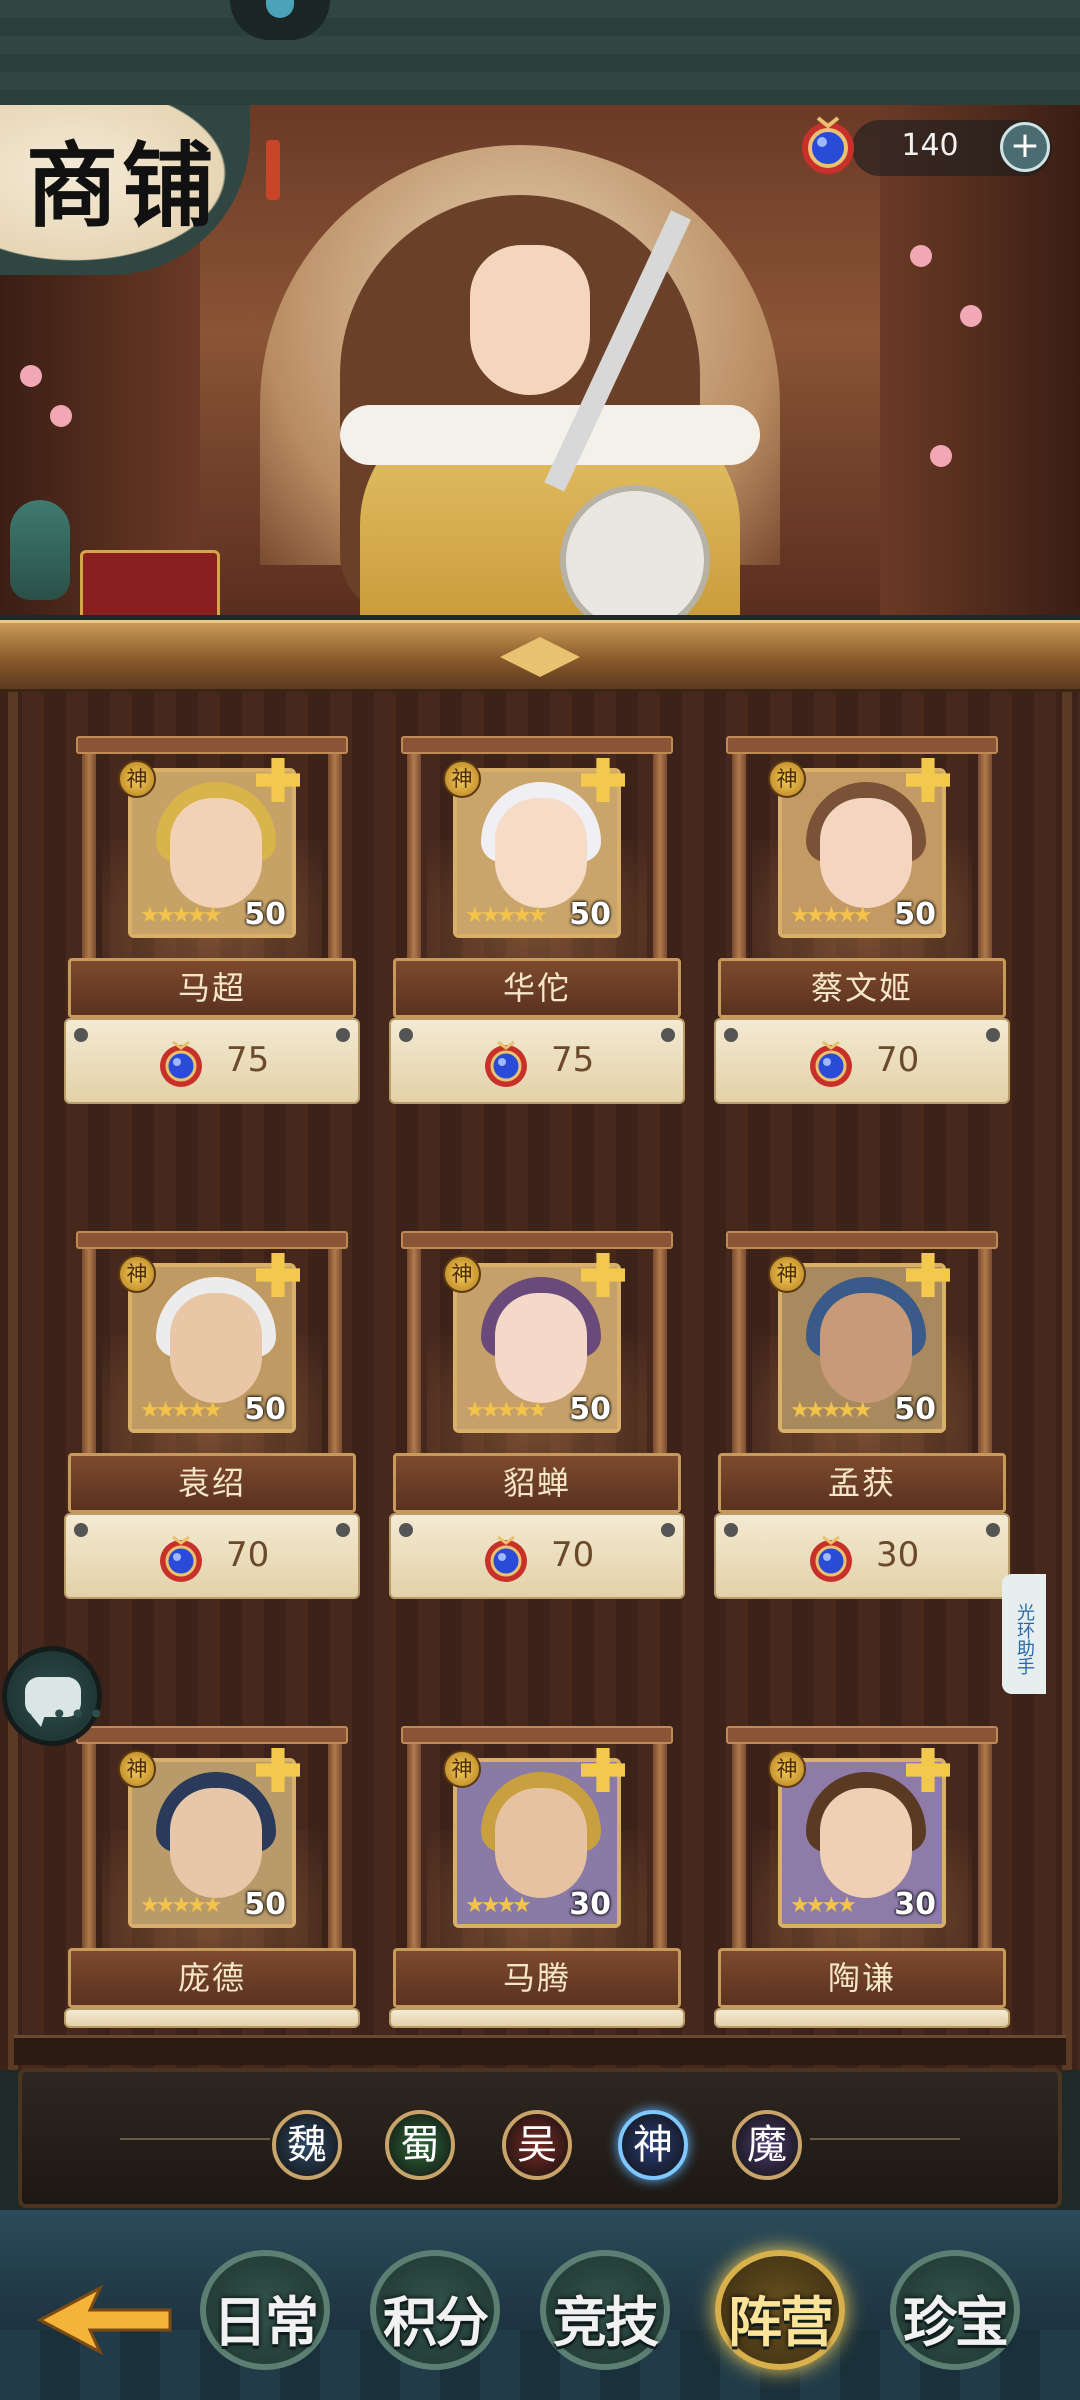 This screenshot has width=1080, height=2400. Describe the element at coordinates (540, 656) in the screenshot. I see `banner-divider` at that location.